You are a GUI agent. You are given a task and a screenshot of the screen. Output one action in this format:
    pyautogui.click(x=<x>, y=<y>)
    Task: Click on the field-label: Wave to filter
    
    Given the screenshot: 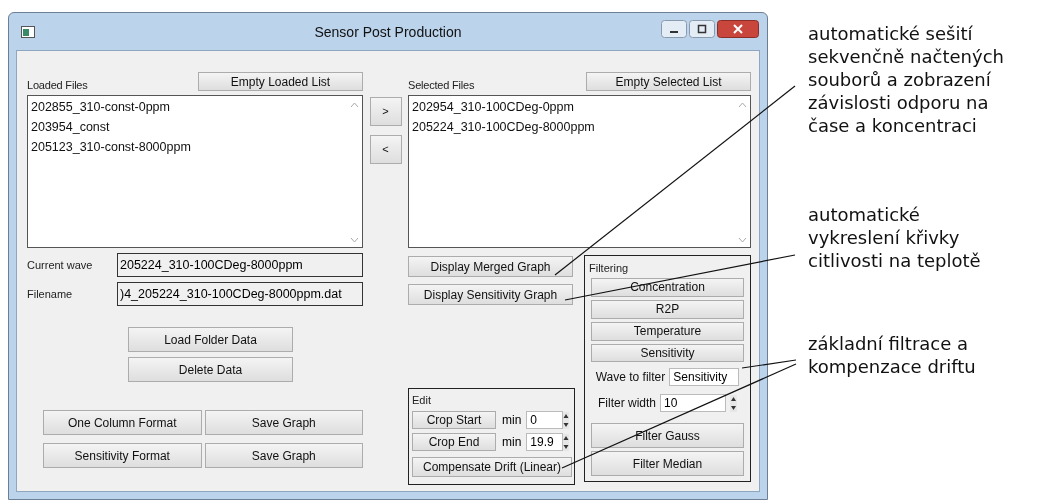 What is the action you would take?
    pyautogui.click(x=630, y=377)
    